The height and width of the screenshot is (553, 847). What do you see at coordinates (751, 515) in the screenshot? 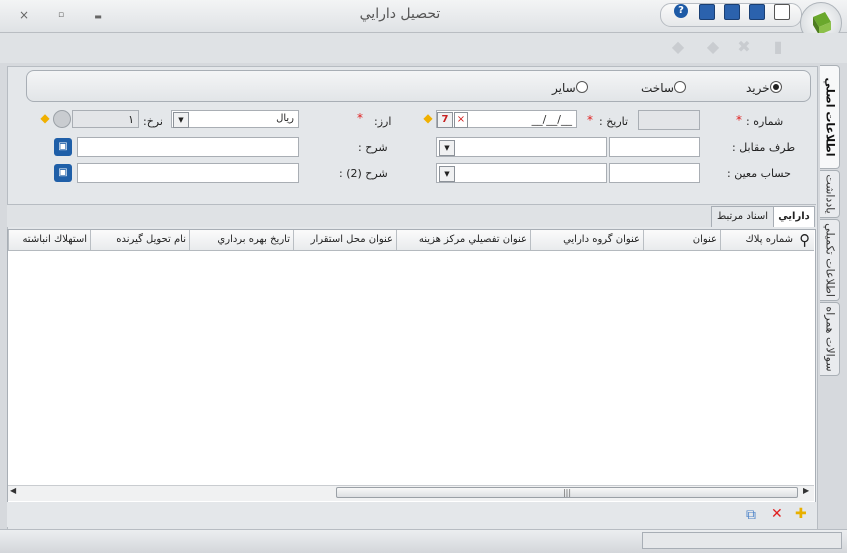
I see `copy-row-icon: ⧉` at bounding box center [751, 515].